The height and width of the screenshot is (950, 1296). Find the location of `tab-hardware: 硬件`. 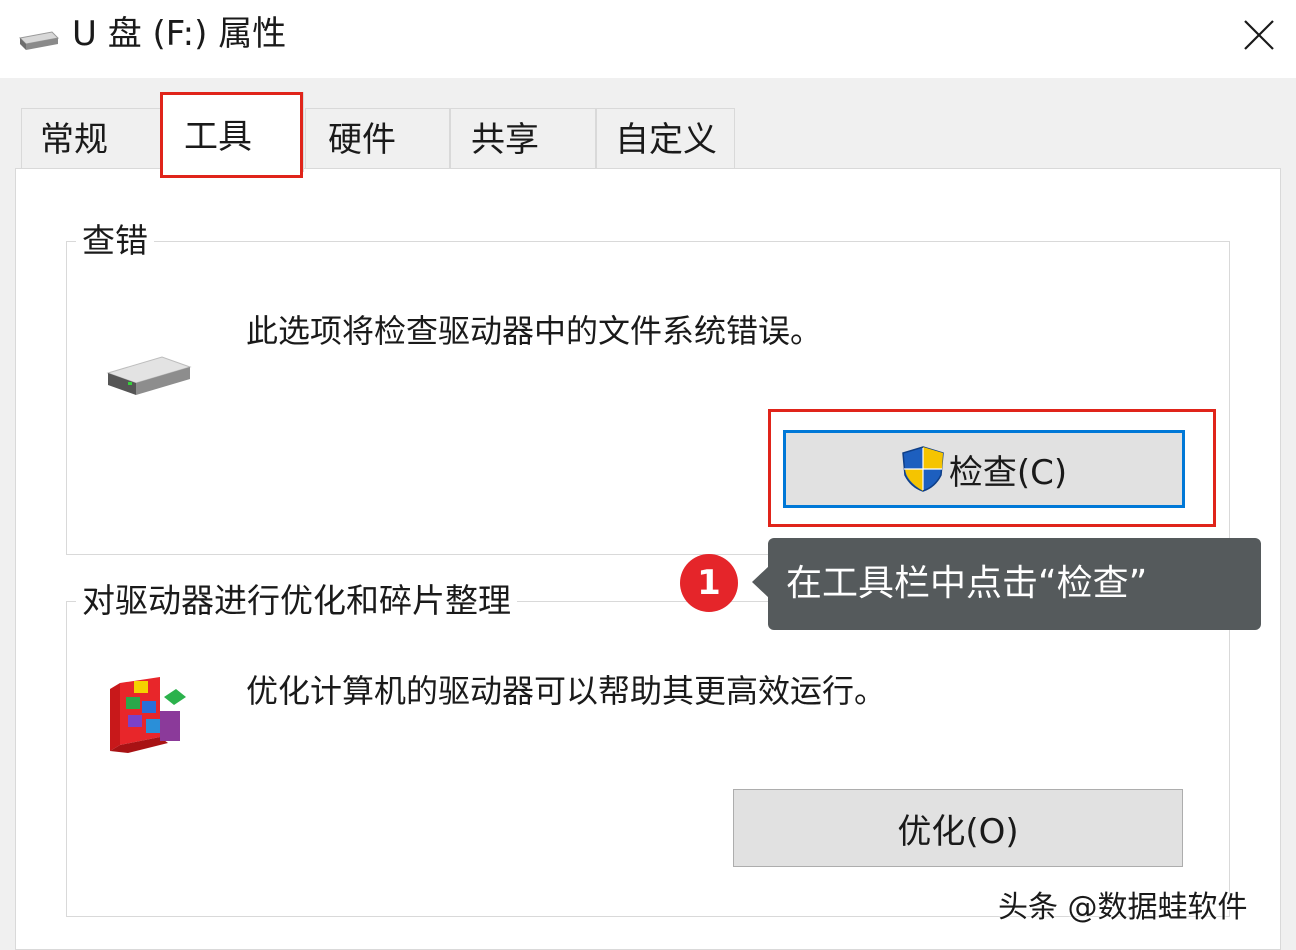

tab-hardware: 硬件 is located at coordinates (377, 139).